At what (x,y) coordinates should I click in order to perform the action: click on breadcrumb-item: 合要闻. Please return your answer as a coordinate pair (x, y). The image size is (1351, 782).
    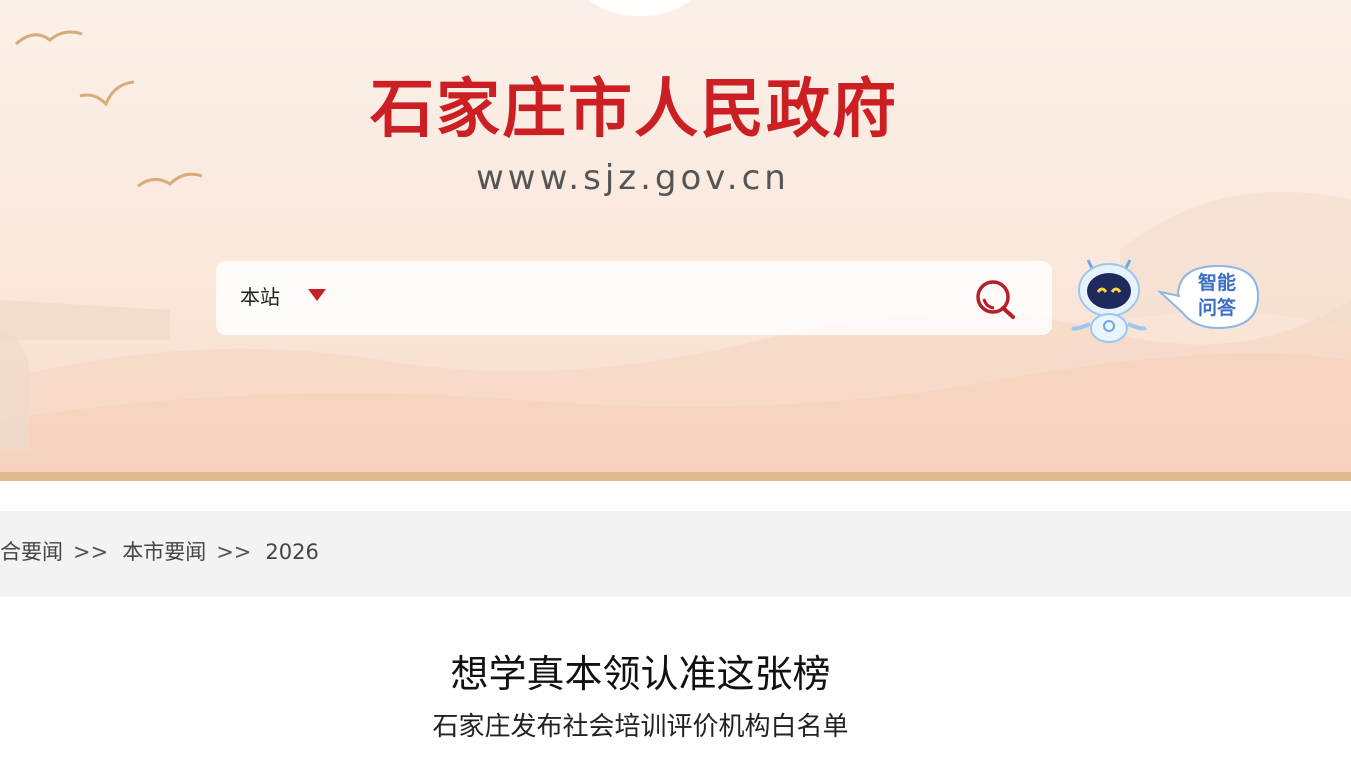
    Looking at the image, I should click on (31, 552).